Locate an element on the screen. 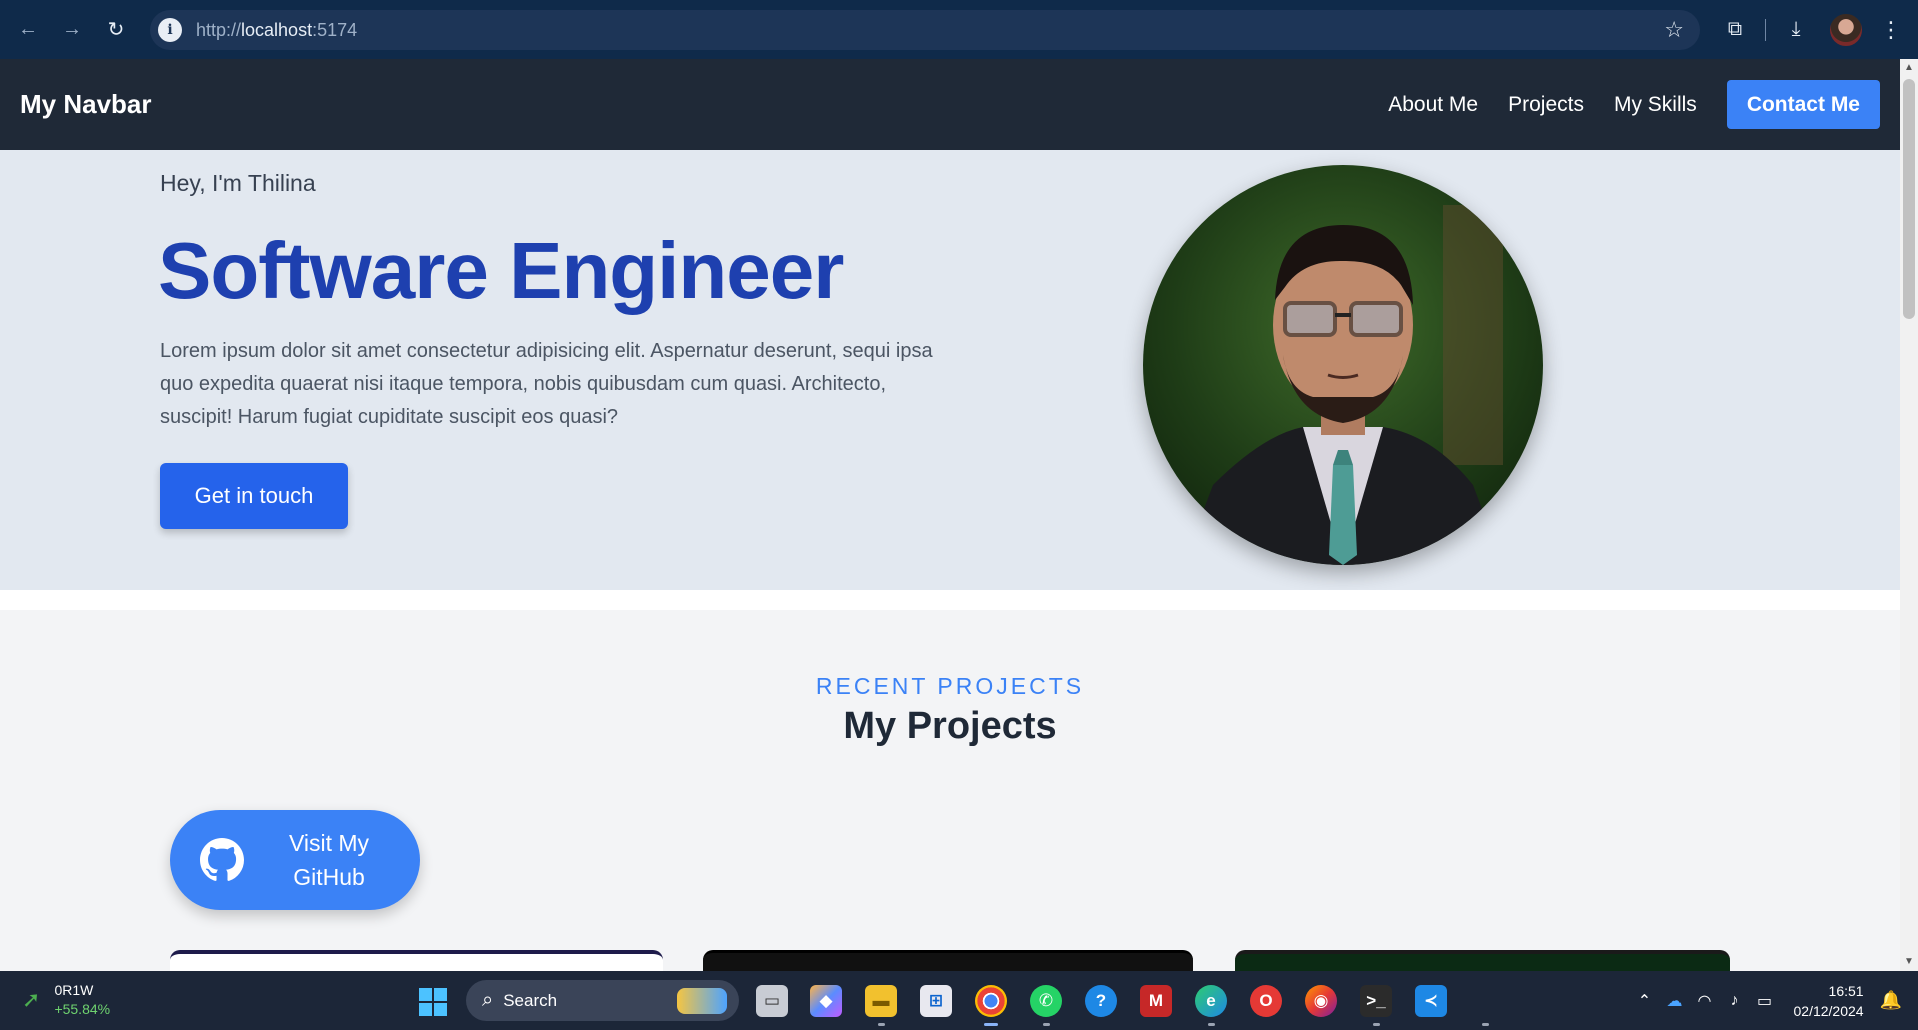  nav-links: About Me Projects My Skills Contact Me is located at coordinates (1619, 104).